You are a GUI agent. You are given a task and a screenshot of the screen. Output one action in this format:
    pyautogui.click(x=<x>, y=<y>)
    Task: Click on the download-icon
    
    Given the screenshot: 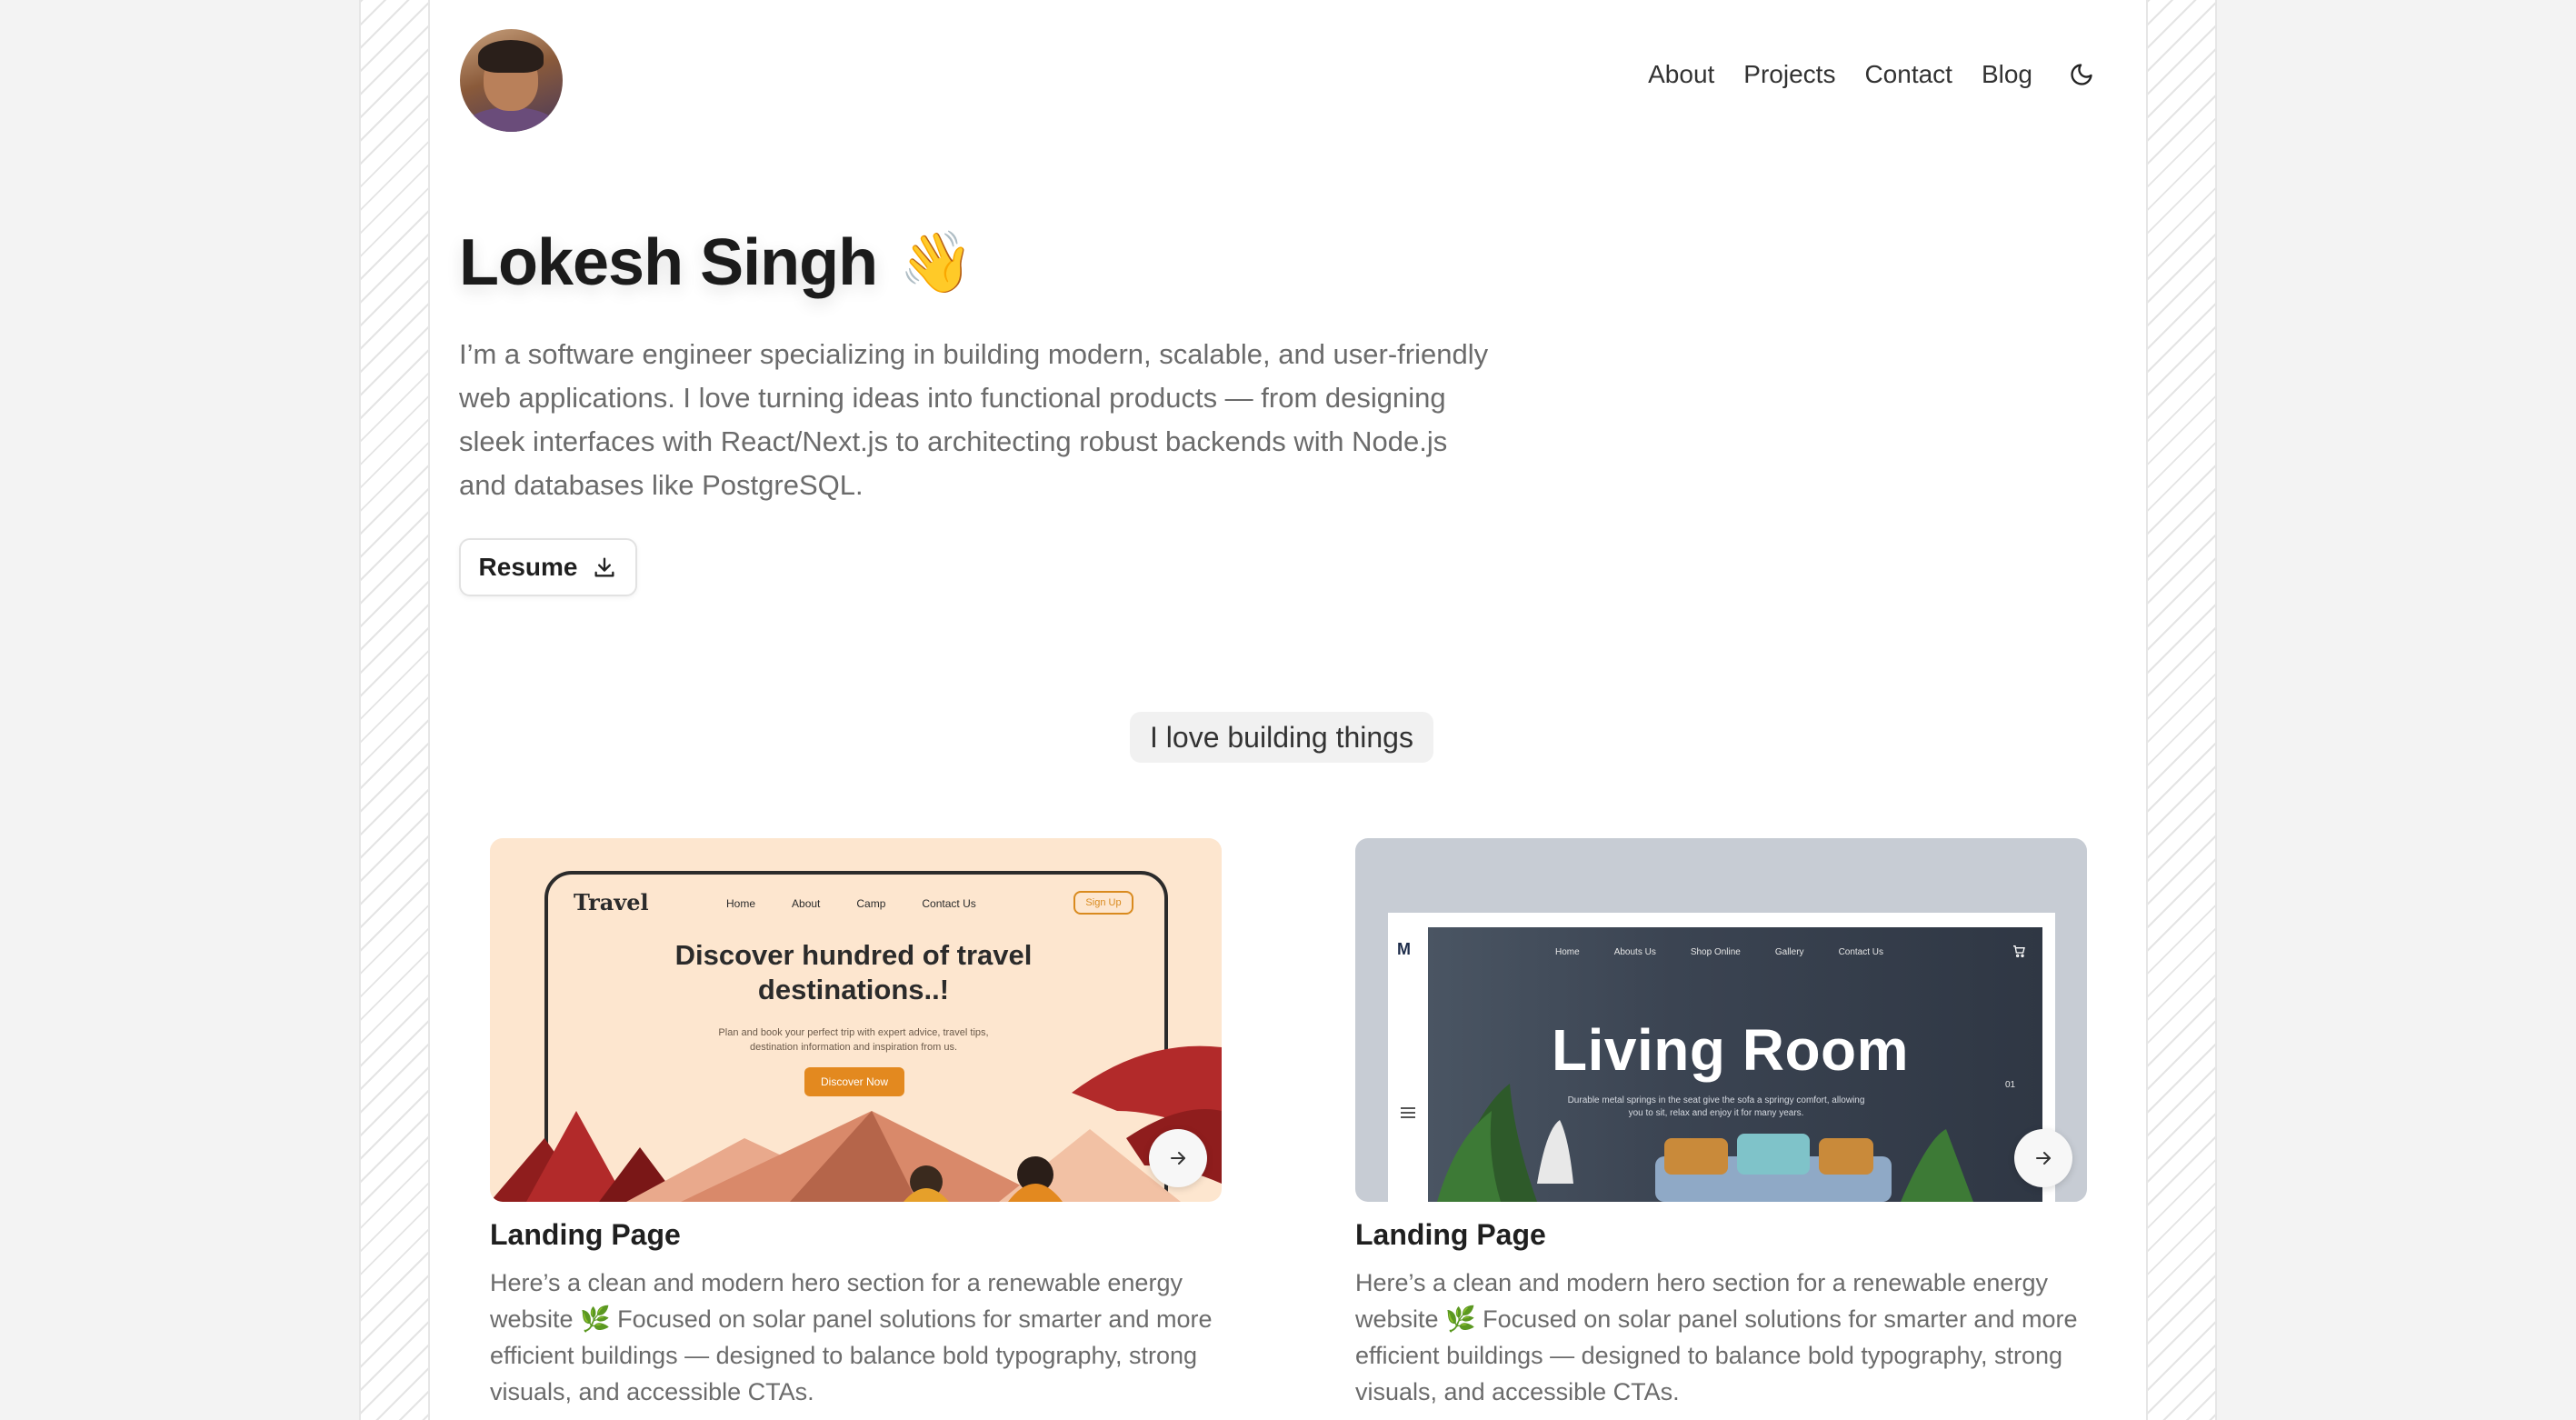 What is the action you would take?
    pyautogui.click(x=604, y=567)
    